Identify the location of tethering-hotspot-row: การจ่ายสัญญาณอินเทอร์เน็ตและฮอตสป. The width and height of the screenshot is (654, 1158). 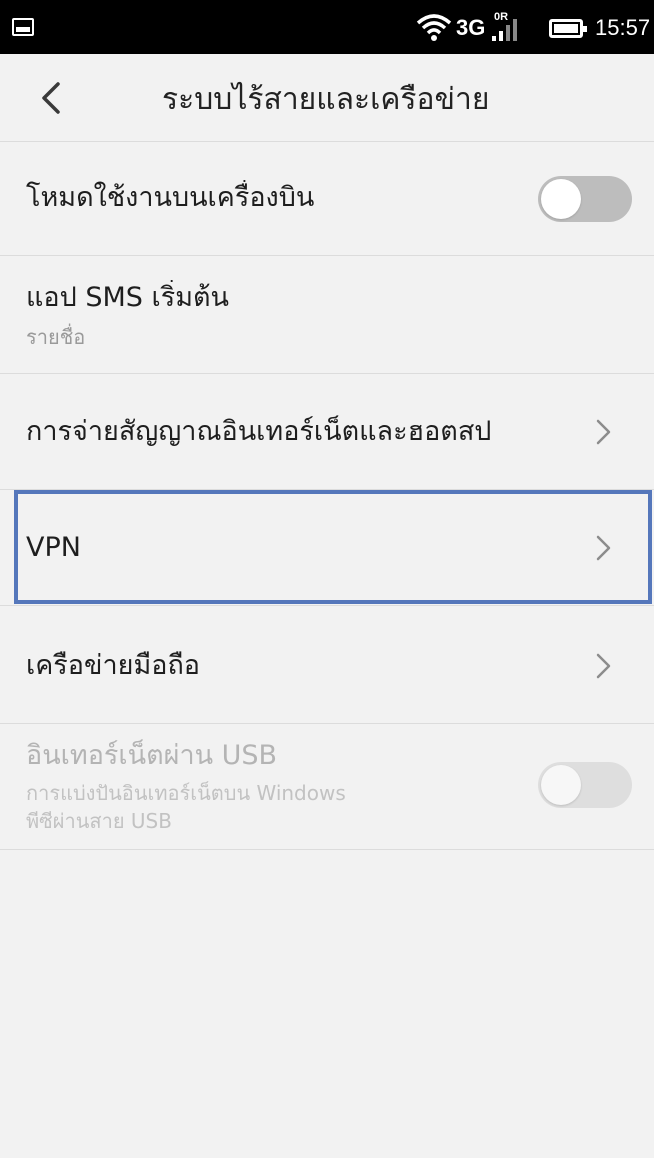
(327, 432).